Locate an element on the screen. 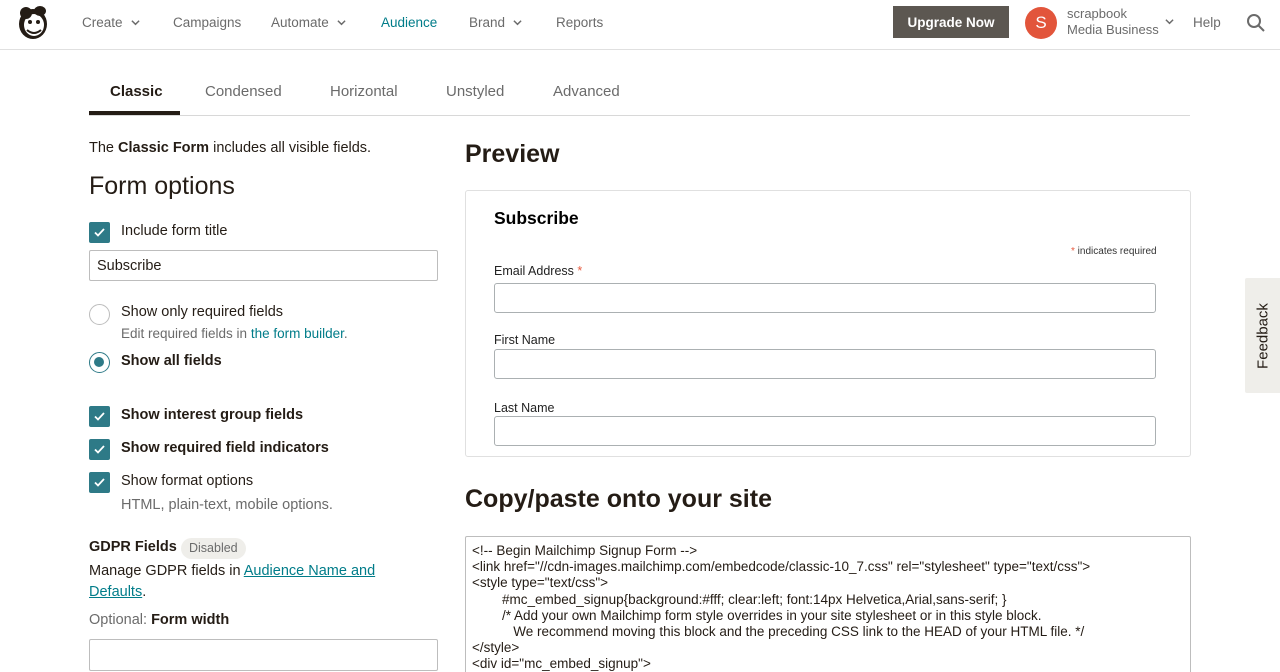 Image resolution: width=1280 pixels, height=672 pixels. show-required-label: Show only required fields is located at coordinates (202, 312).